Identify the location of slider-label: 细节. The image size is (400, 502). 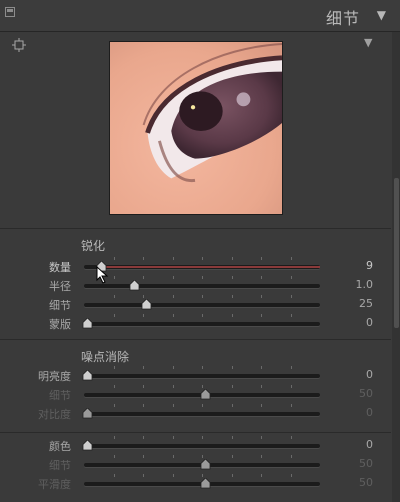
(60, 395).